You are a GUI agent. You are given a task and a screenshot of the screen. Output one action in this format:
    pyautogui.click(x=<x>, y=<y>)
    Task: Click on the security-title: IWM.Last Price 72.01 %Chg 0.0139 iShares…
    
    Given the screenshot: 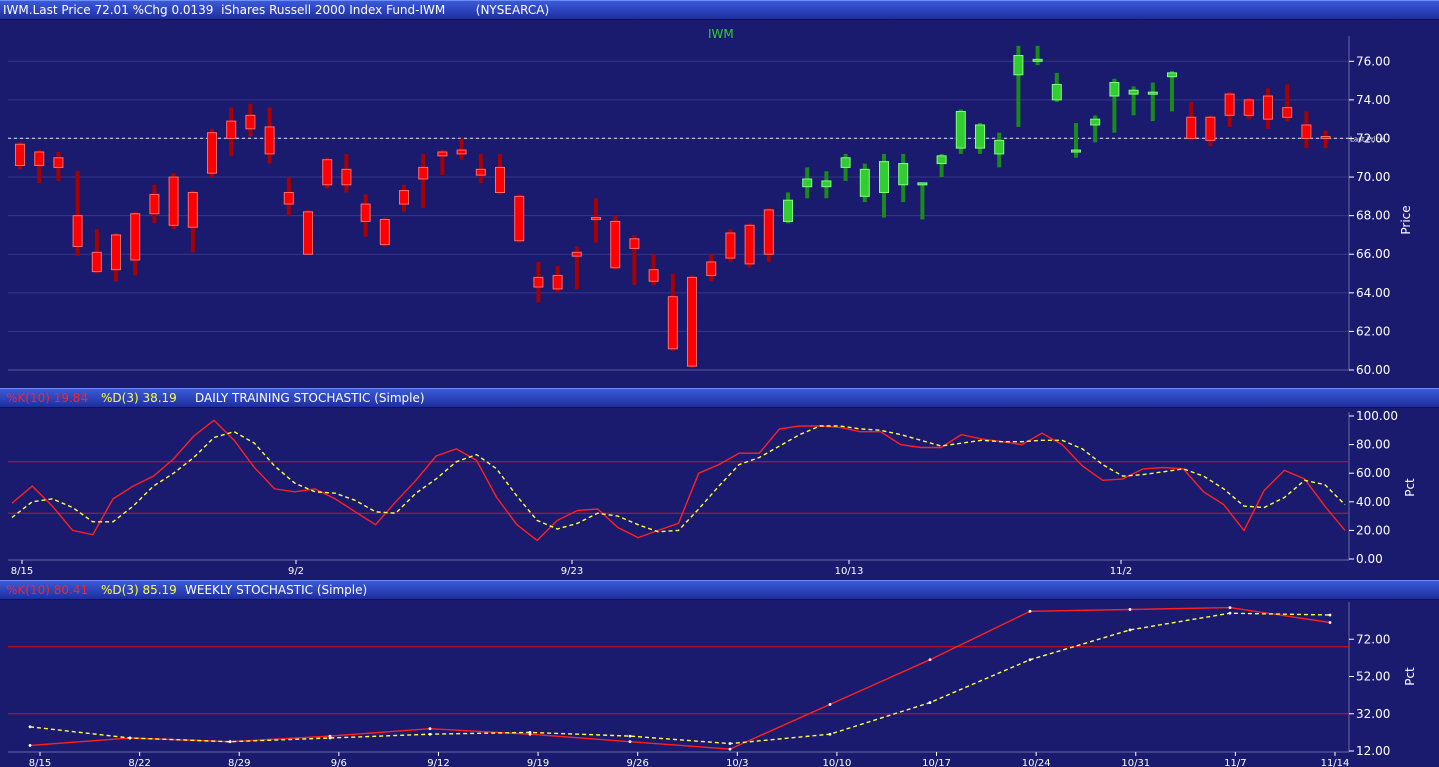 What is the action you would take?
    pyautogui.click(x=276, y=10)
    